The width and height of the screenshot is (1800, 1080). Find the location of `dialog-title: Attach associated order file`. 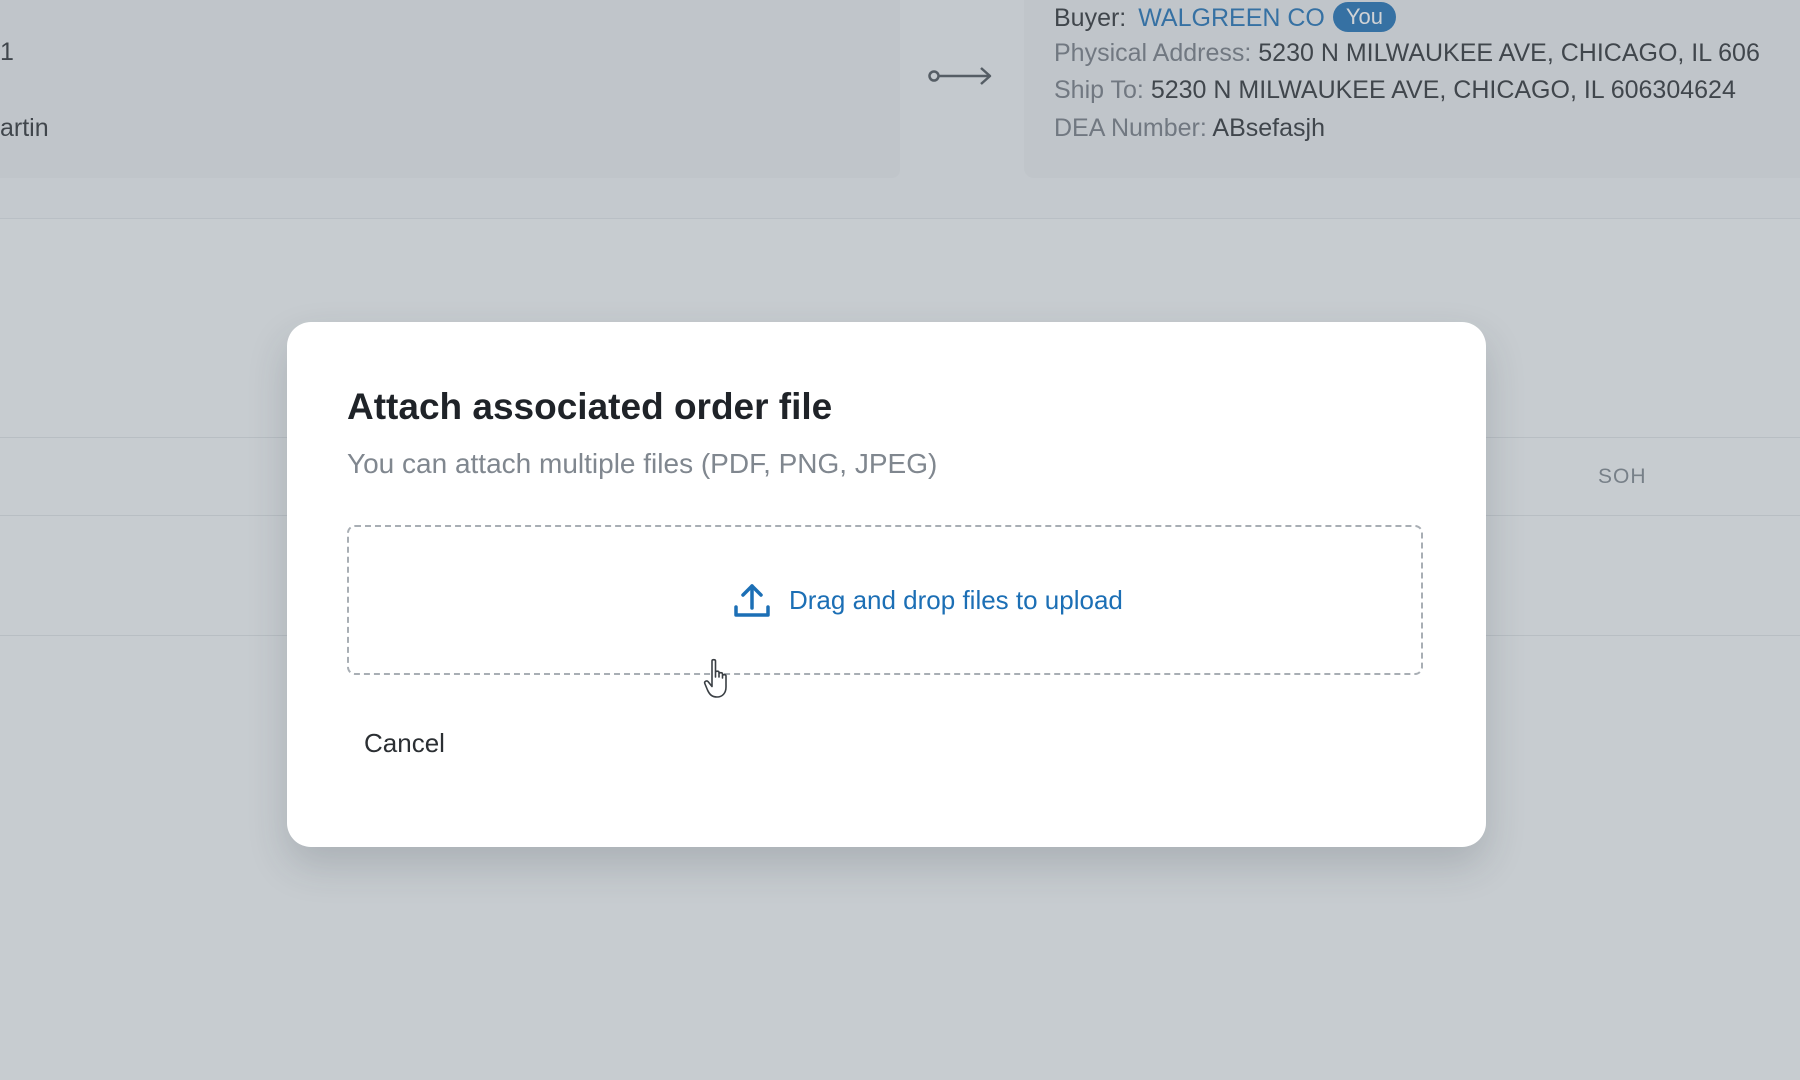

dialog-title: Attach associated order file is located at coordinates (590, 406).